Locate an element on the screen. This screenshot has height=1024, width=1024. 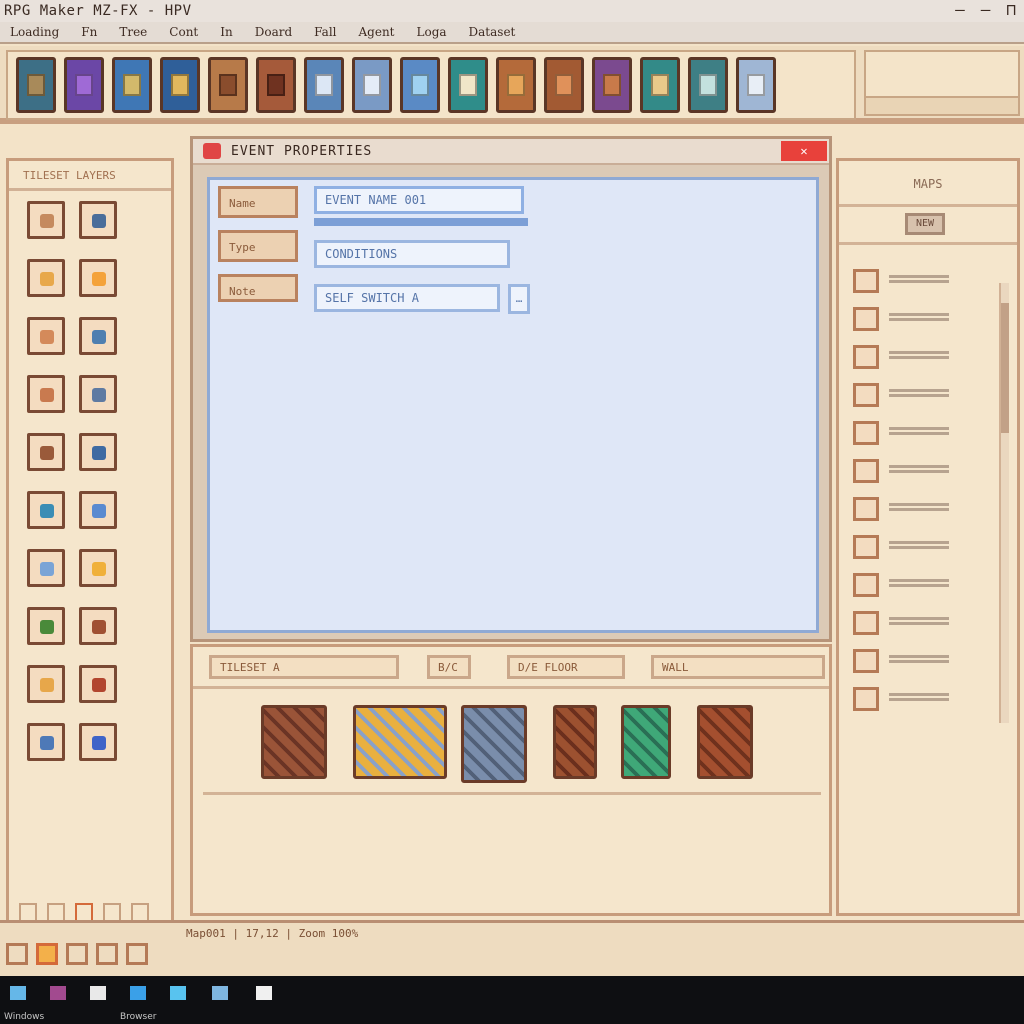
docs-icon is located at coordinates (264, 993).